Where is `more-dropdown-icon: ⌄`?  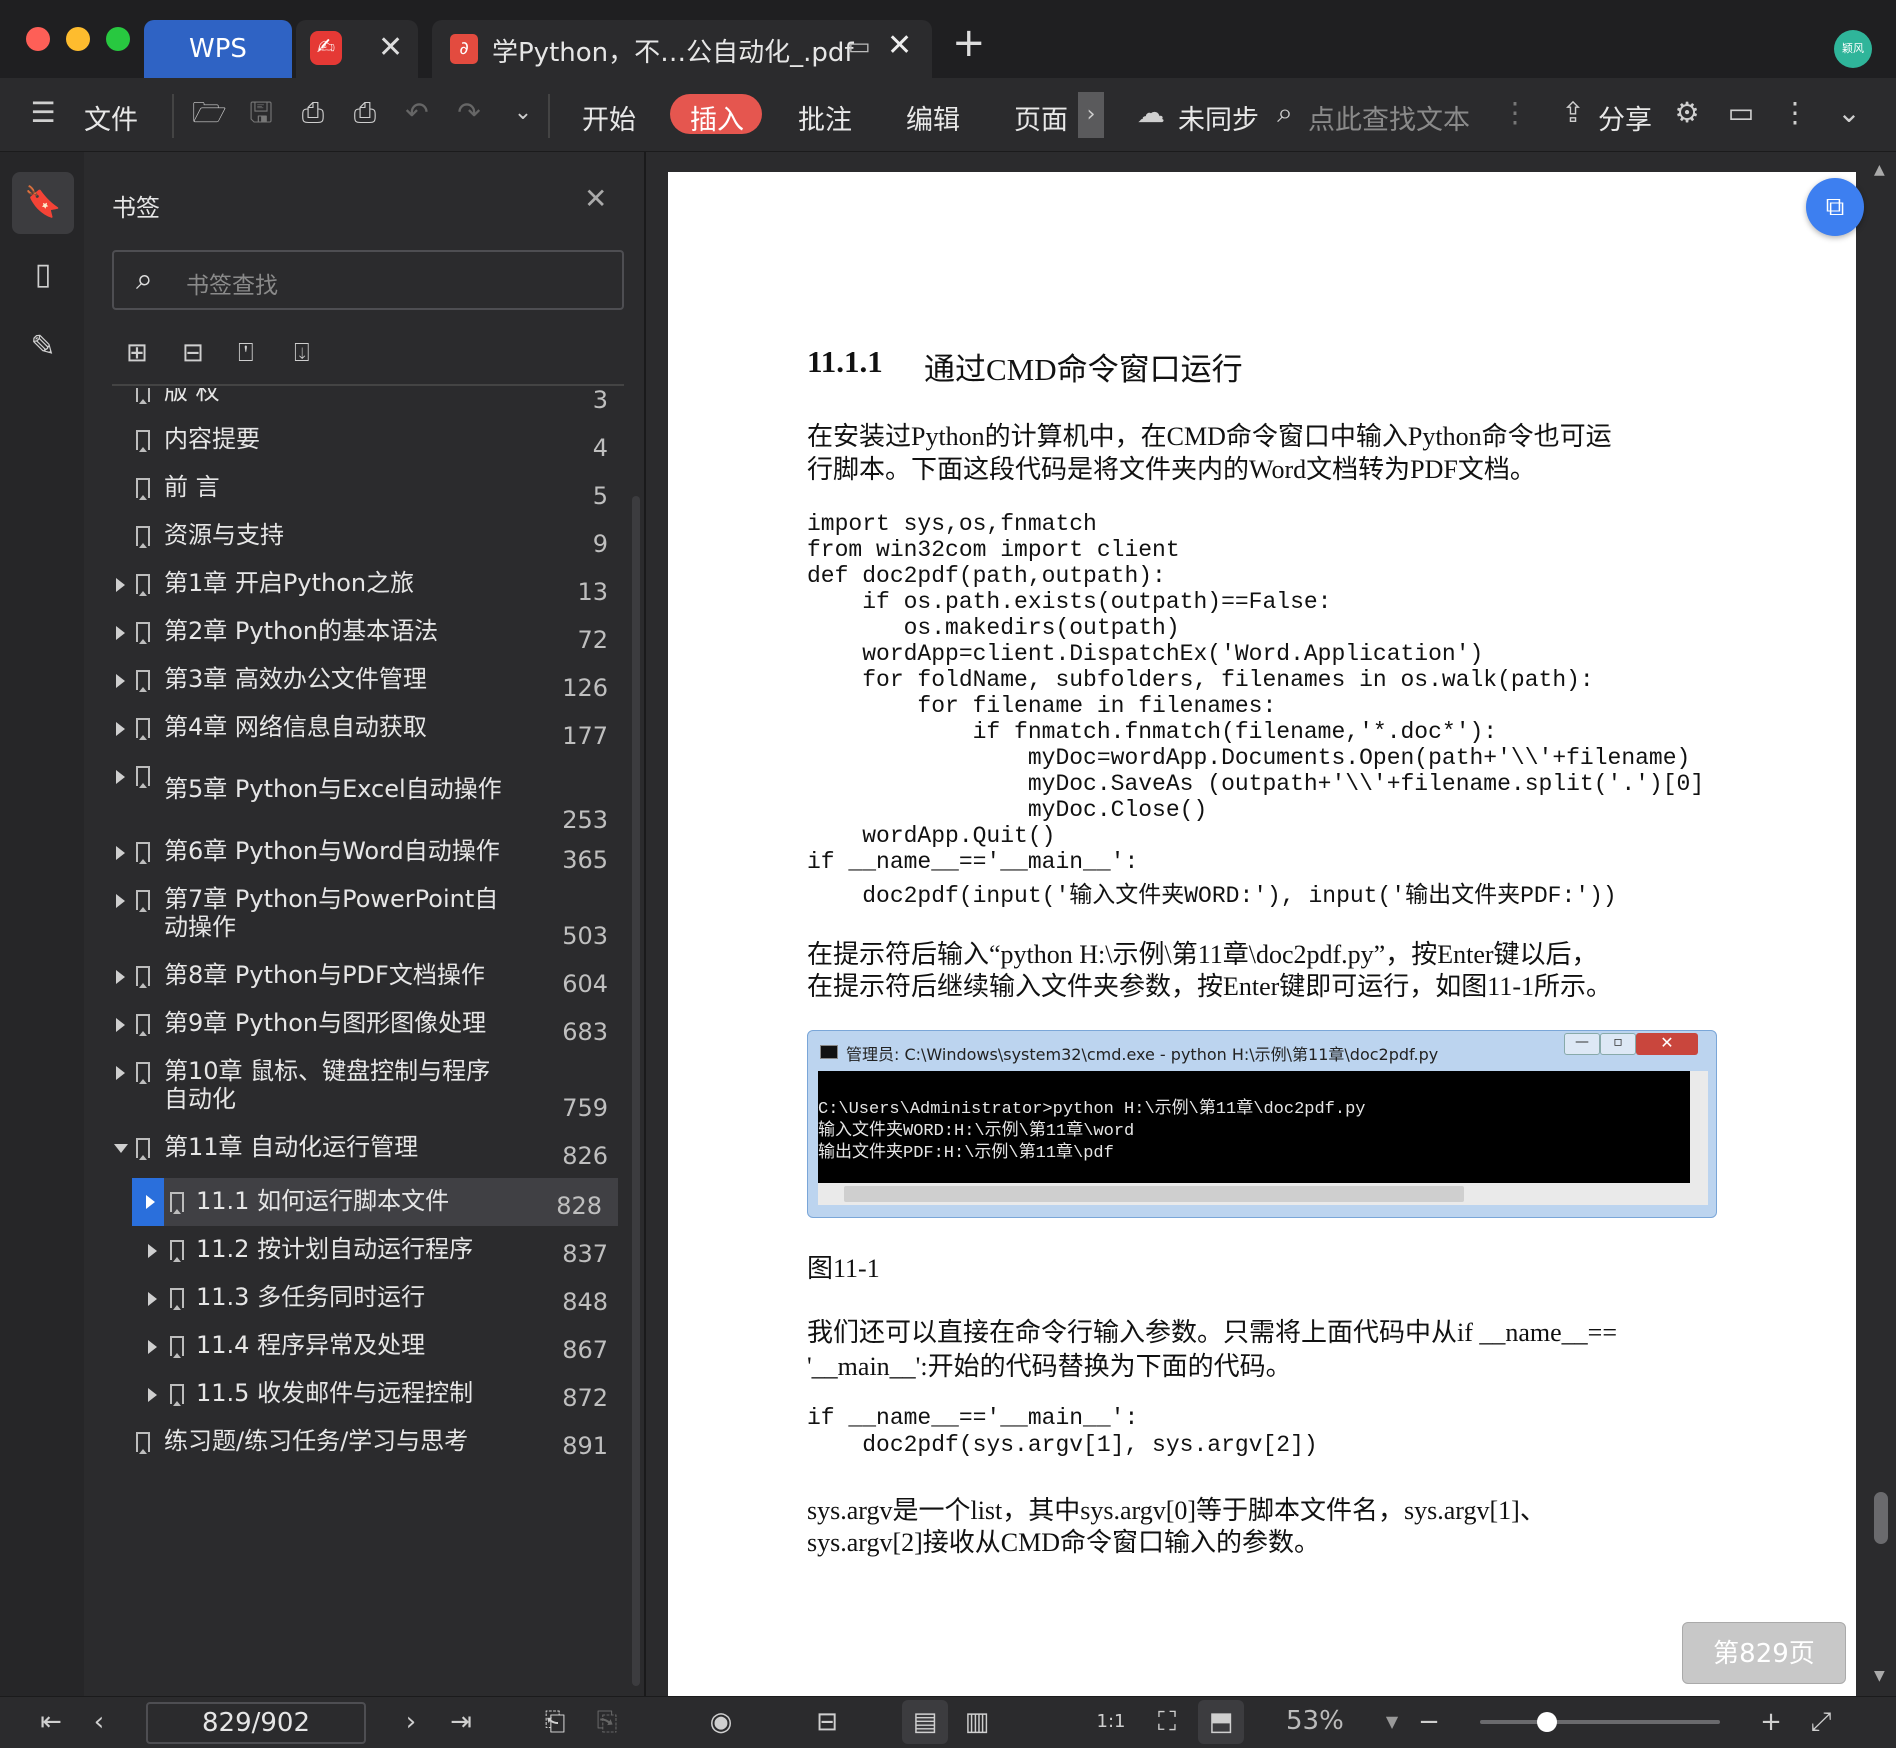
more-dropdown-icon: ⌄ is located at coordinates (523, 113).